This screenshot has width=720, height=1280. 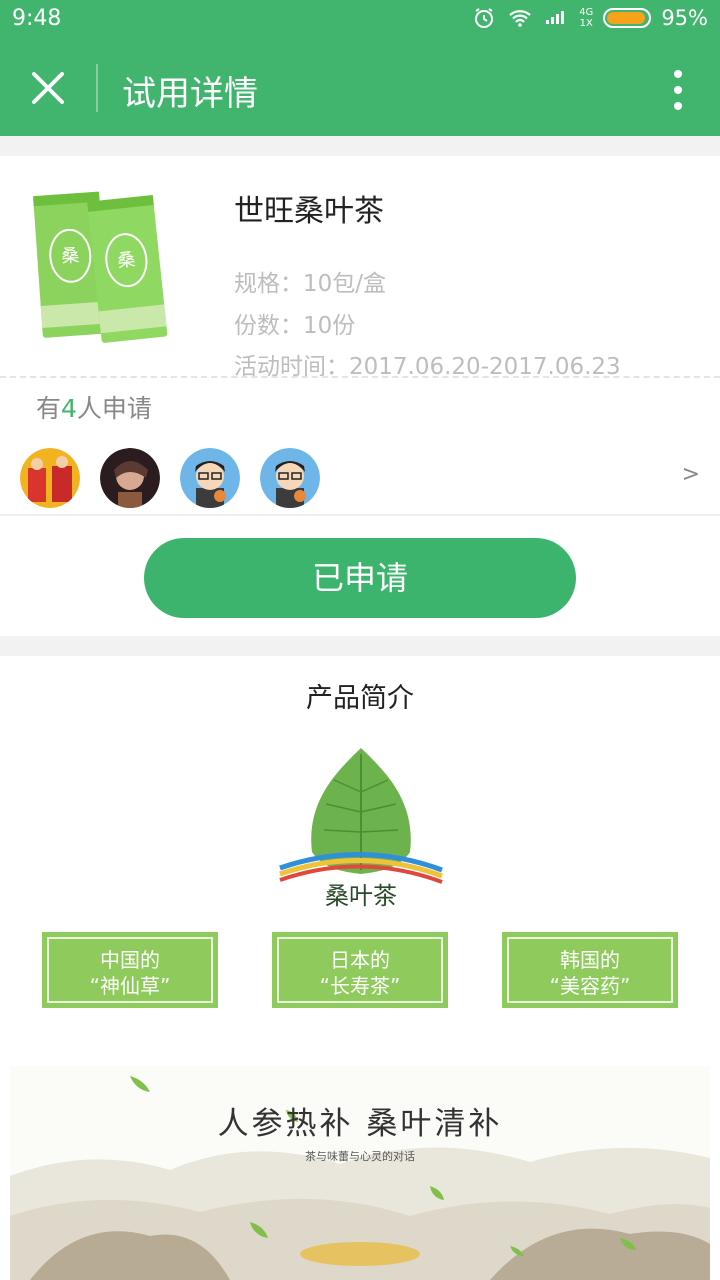 What do you see at coordinates (520, 18) in the screenshot?
I see `wifi-icon` at bounding box center [520, 18].